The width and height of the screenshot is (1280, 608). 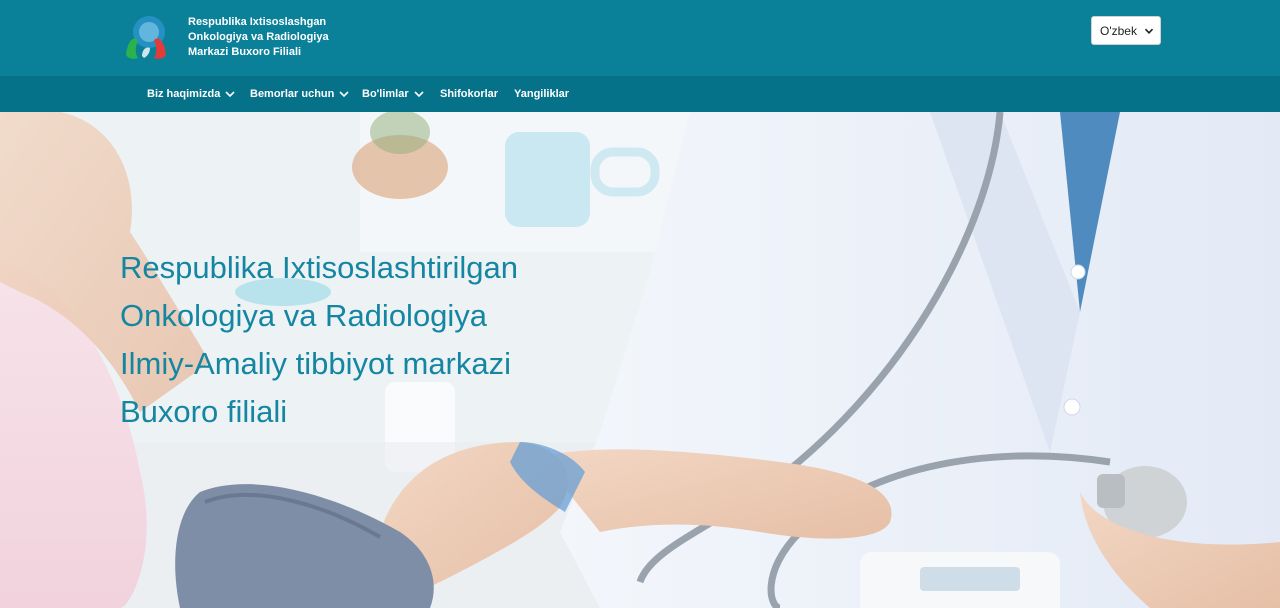 What do you see at coordinates (316, 363) in the screenshot?
I see `hero-title-line: Ilmiy-Amaliy tibbiyot markazi` at bounding box center [316, 363].